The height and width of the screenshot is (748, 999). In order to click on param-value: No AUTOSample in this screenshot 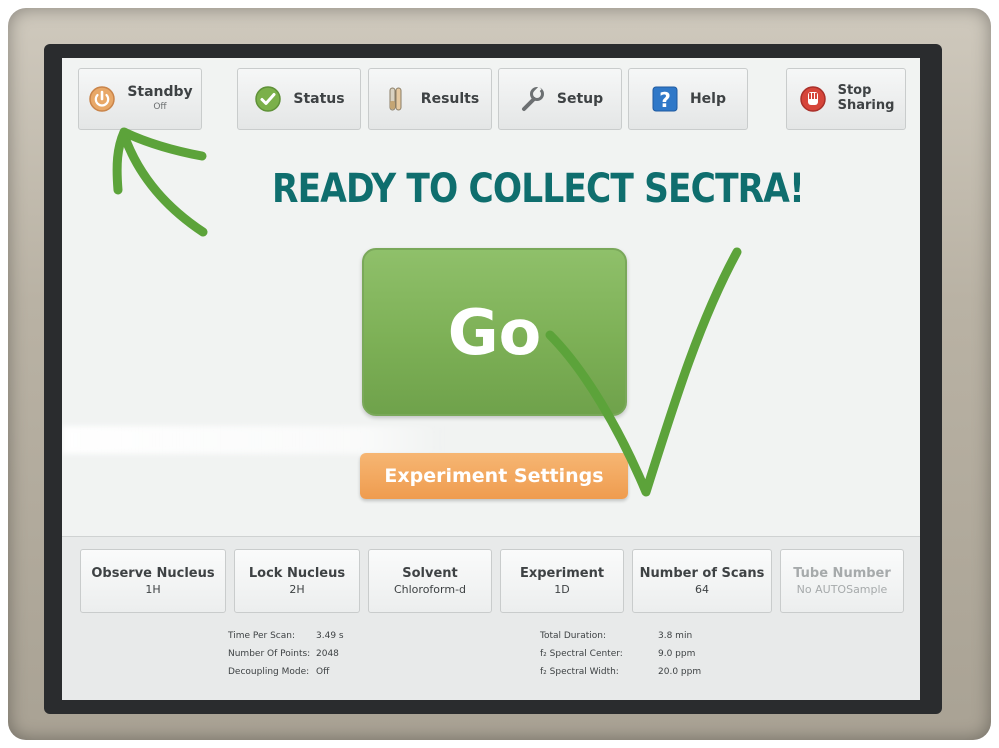, I will do `click(842, 589)`.